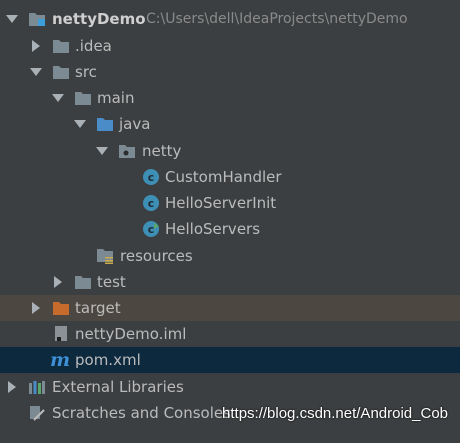 This screenshot has height=443, width=460. What do you see at coordinates (230, 72) in the screenshot?
I see `tree-row-src: src` at bounding box center [230, 72].